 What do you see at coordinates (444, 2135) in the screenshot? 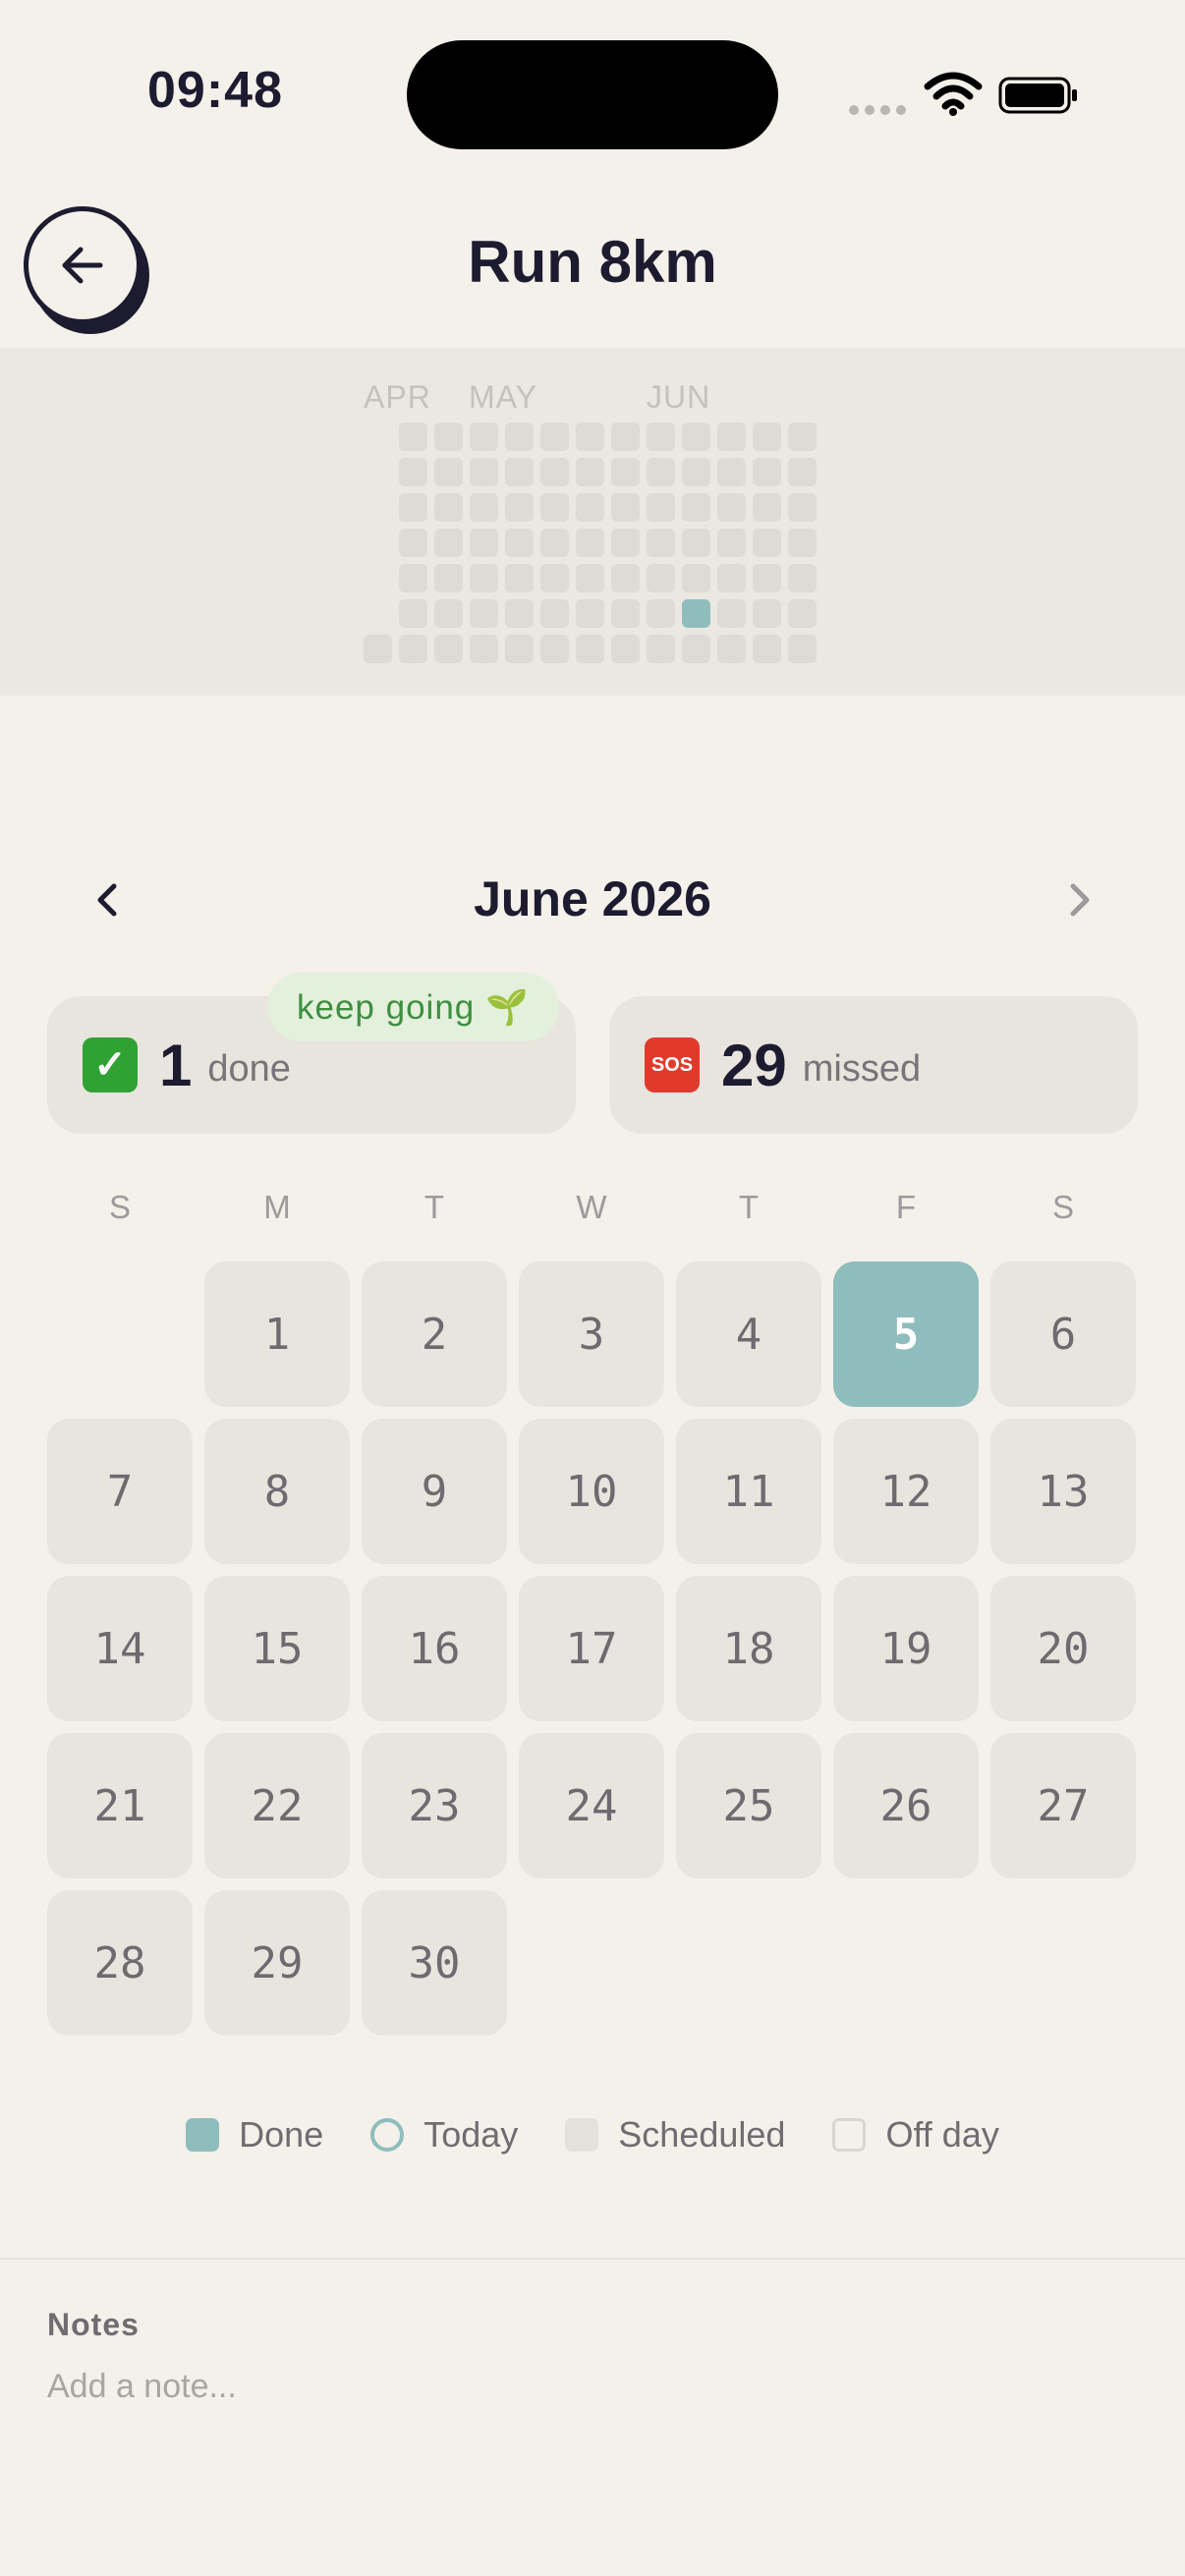
I see `legend-today: Today` at bounding box center [444, 2135].